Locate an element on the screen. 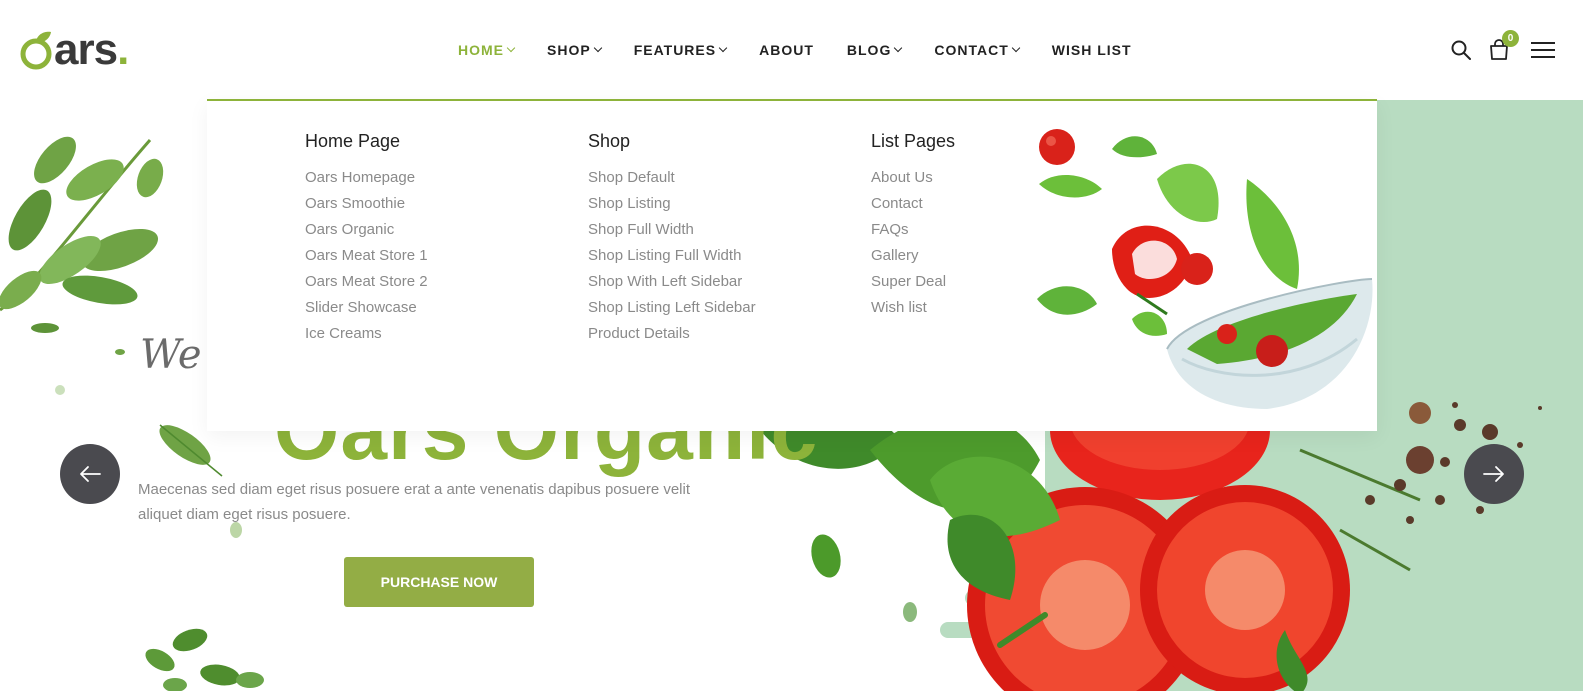 The image size is (1583, 691). search-icon is located at coordinates (1461, 50).